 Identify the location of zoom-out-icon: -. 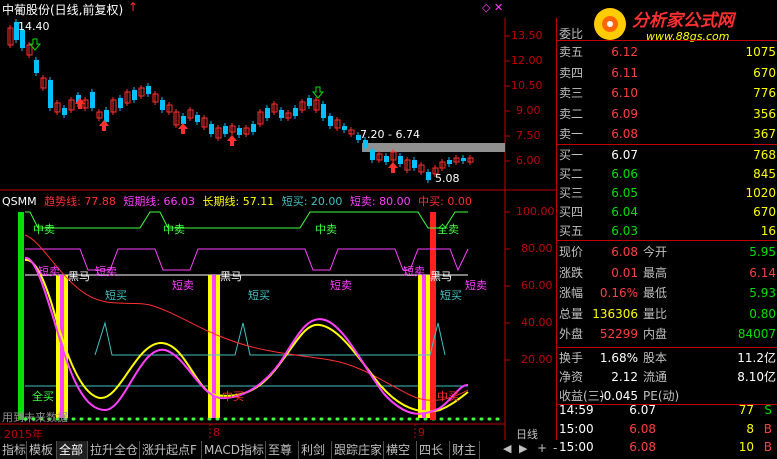
(555, 448).